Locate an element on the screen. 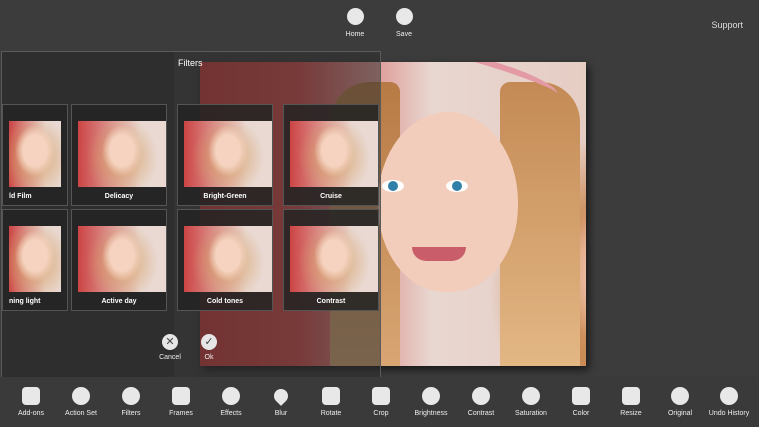  cancel-button: ✕ Cancel is located at coordinates (170, 347).